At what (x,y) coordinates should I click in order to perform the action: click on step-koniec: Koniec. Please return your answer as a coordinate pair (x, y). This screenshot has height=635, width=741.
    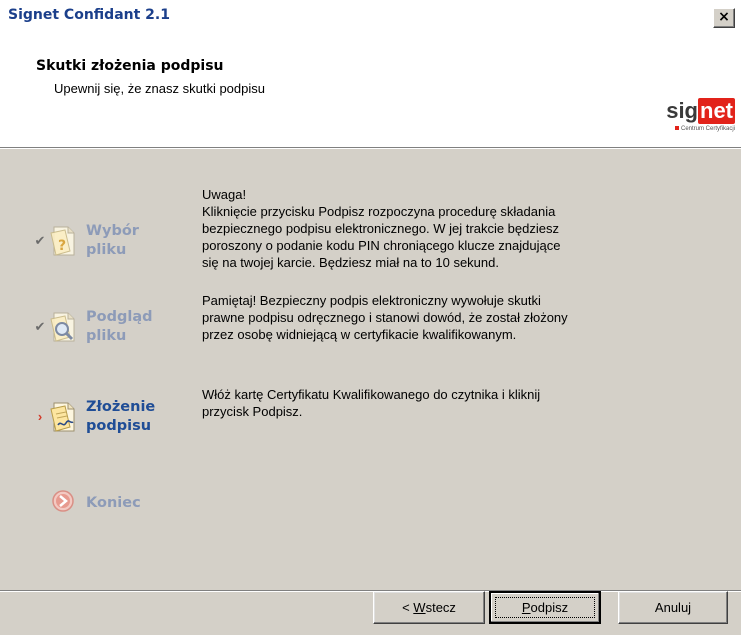
    Looking at the image, I should click on (87, 503).